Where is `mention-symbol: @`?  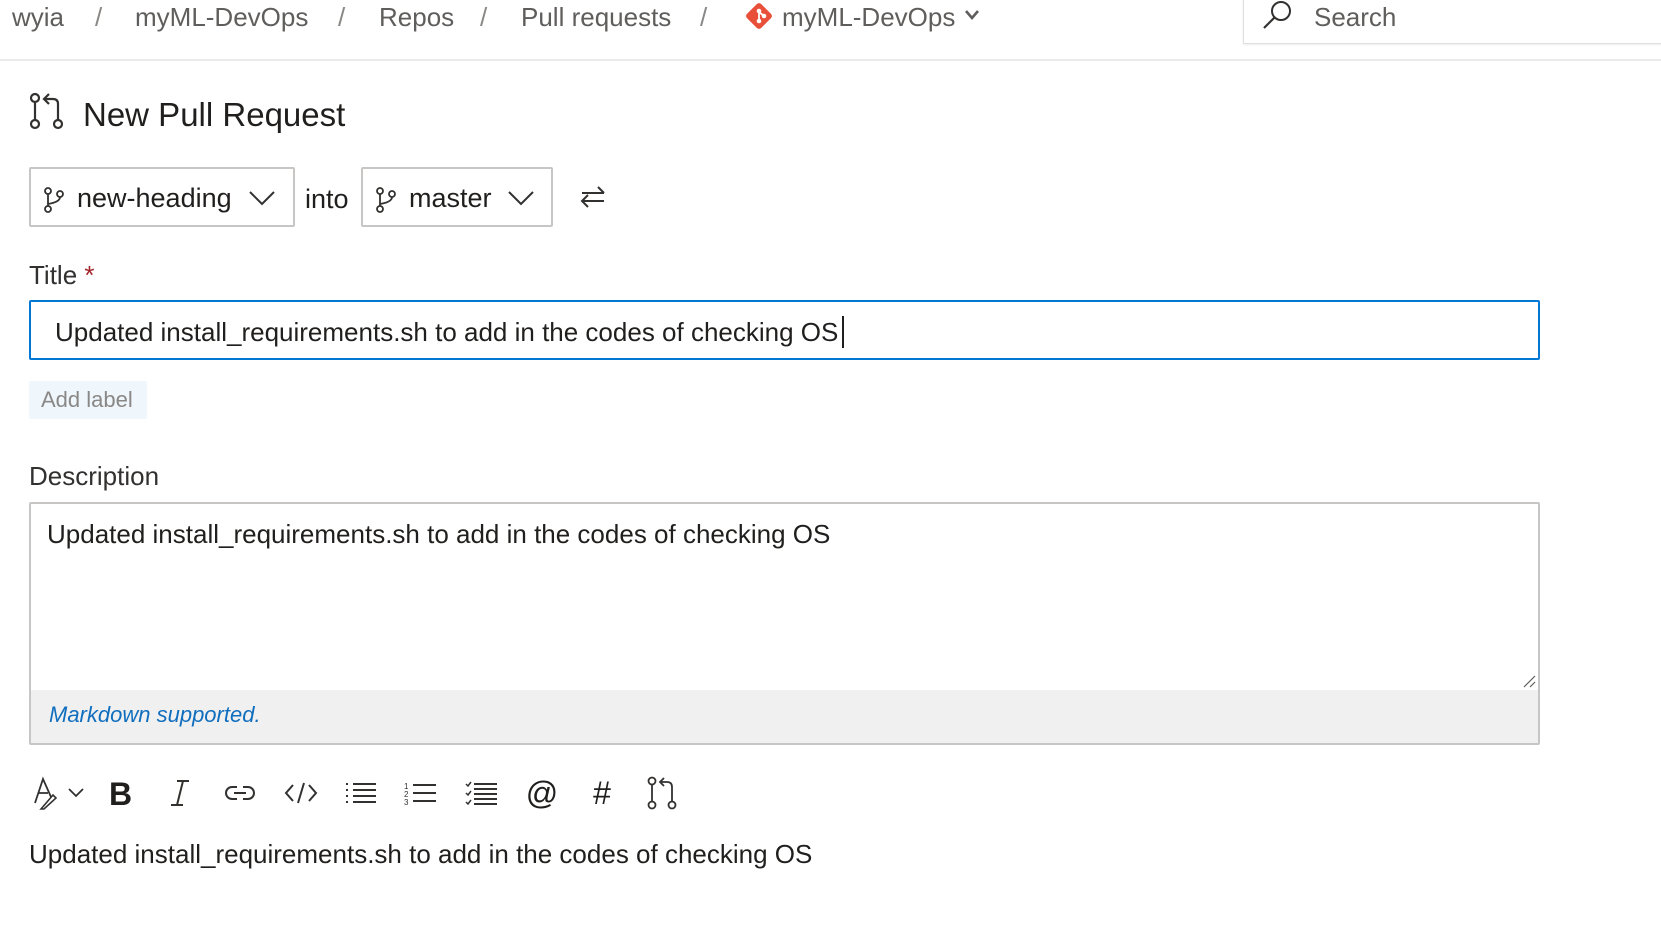
mention-symbol: @ is located at coordinates (542, 793).